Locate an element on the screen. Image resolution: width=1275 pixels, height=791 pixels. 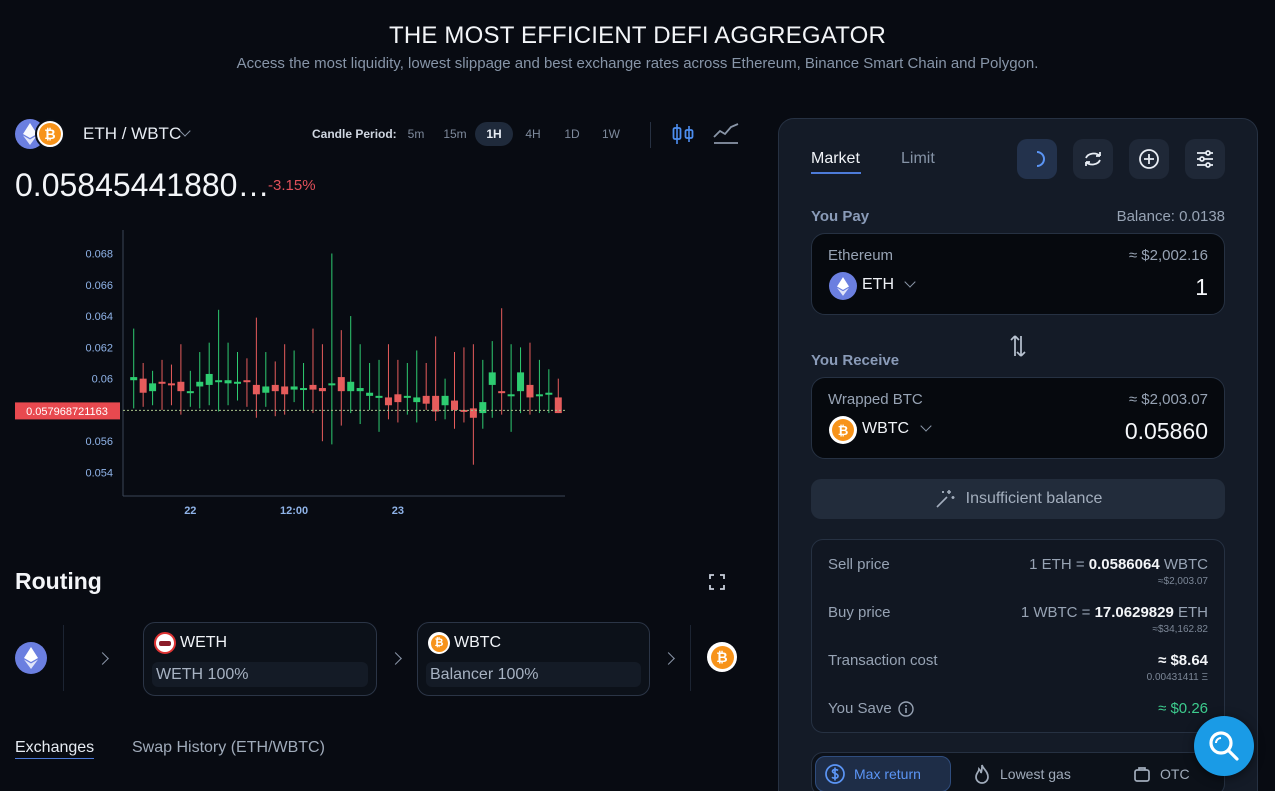
receive-token-selector: WBTC is located at coordinates (897, 429).